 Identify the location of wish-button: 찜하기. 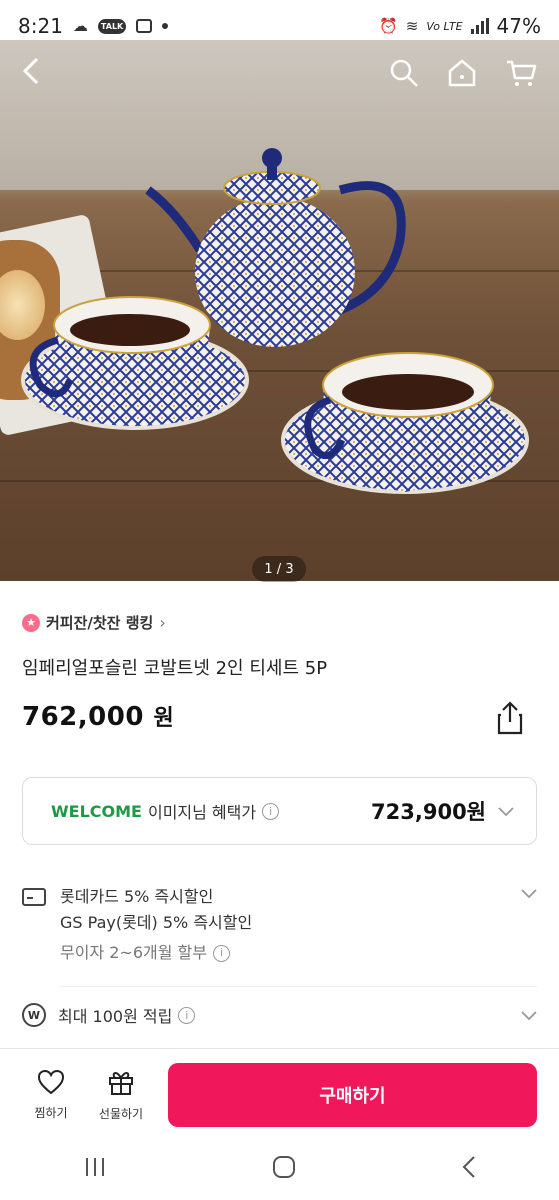
(51, 1095).